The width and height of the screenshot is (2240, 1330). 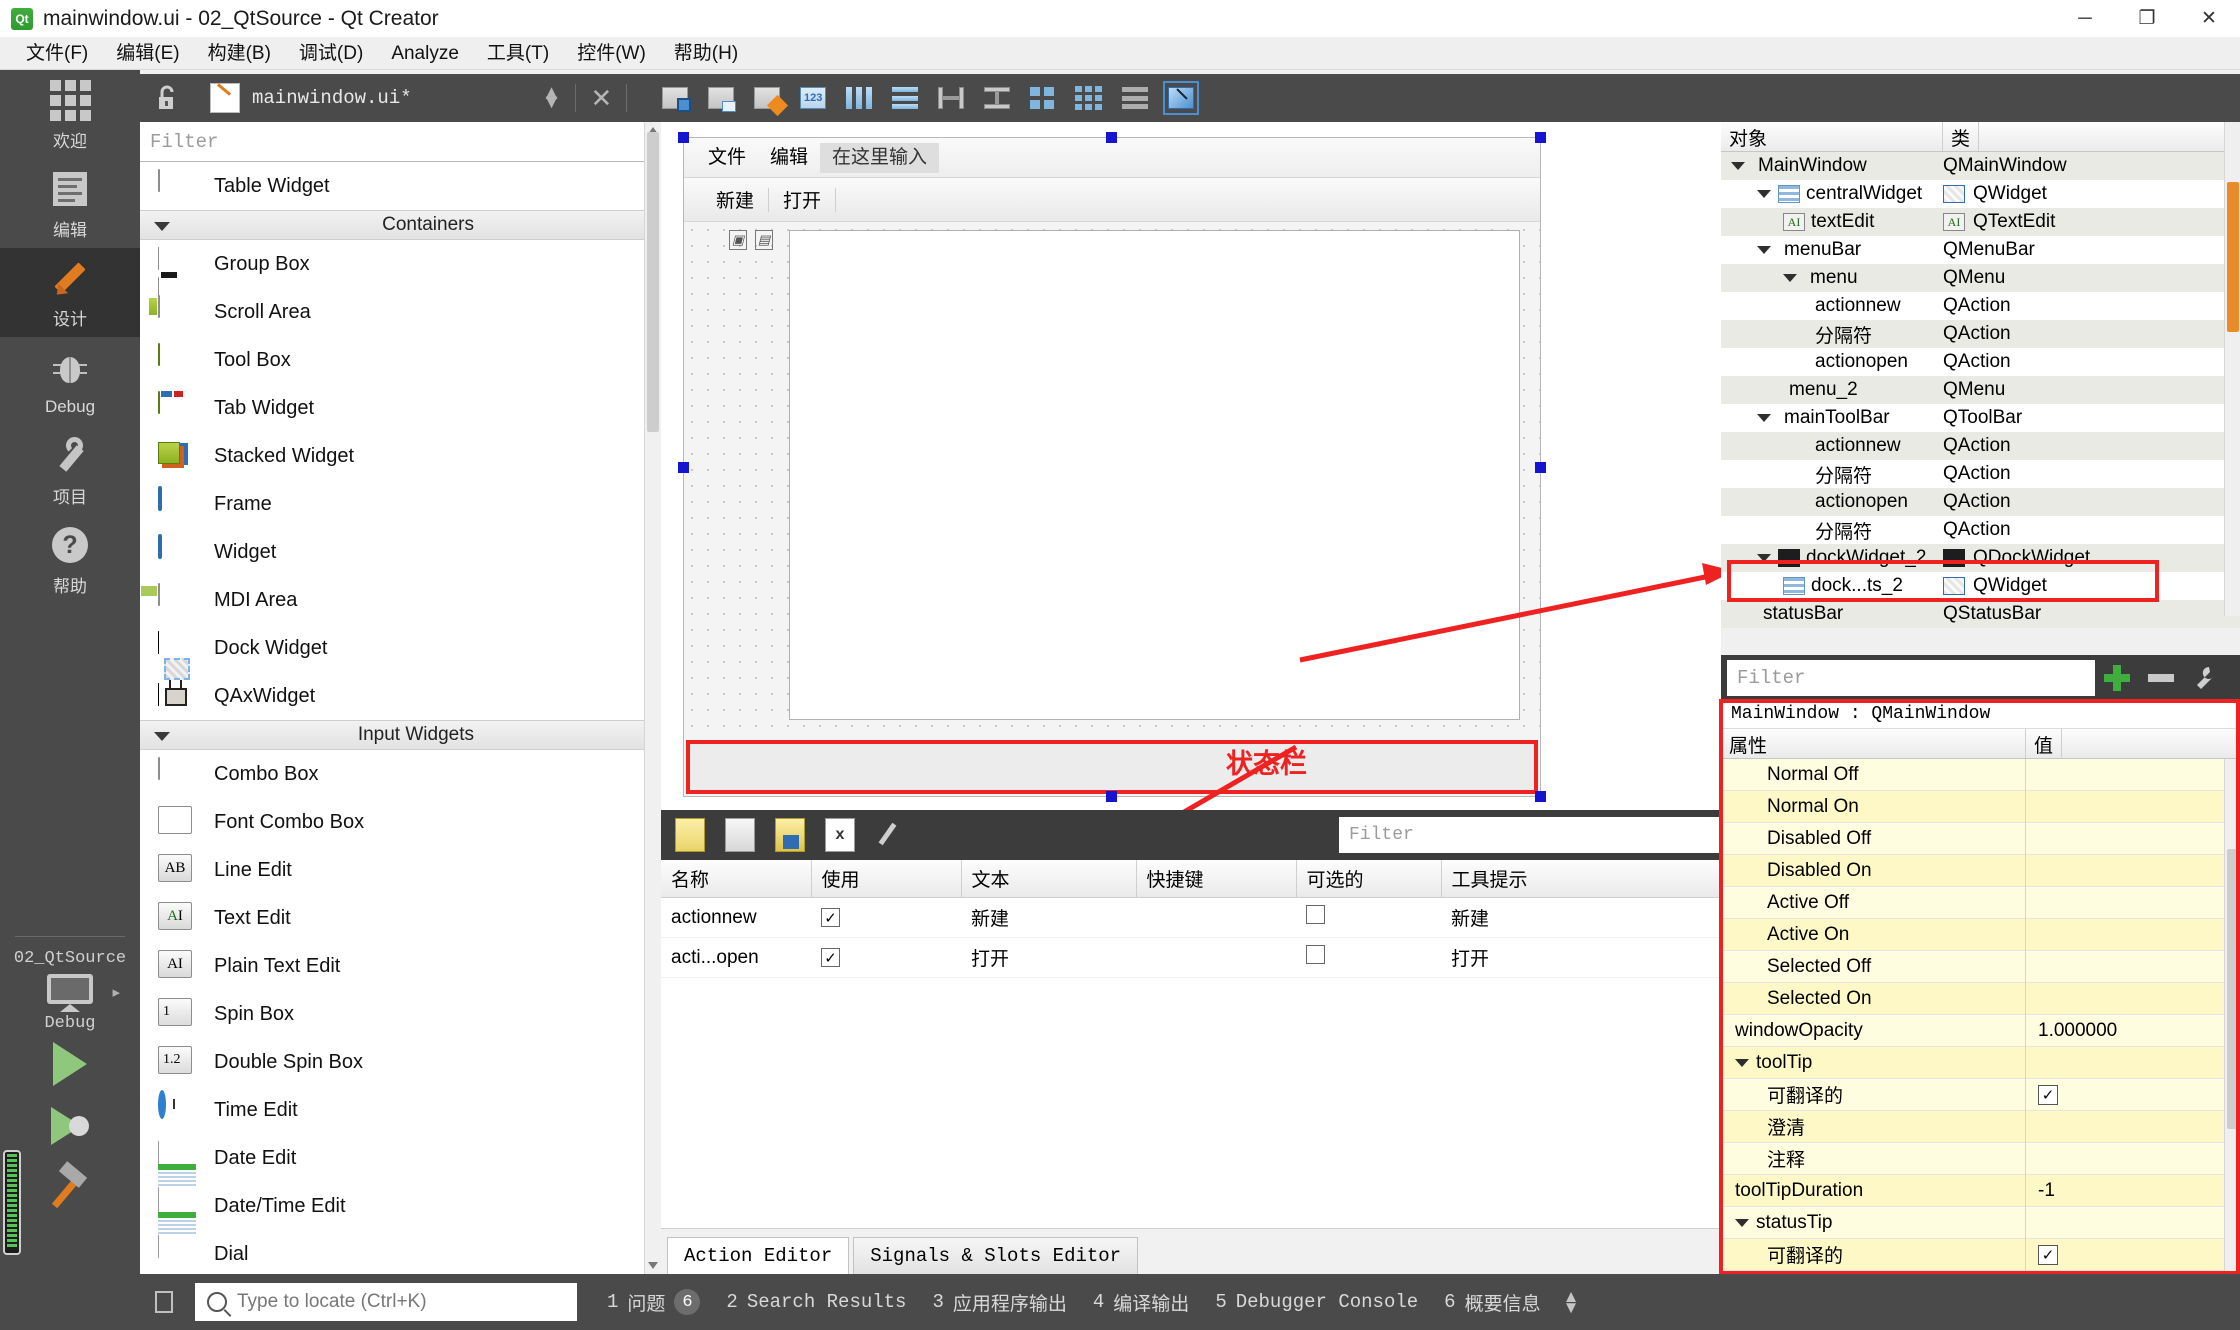 I want to click on mode-item-Debug: Debug, so click(x=70, y=381).